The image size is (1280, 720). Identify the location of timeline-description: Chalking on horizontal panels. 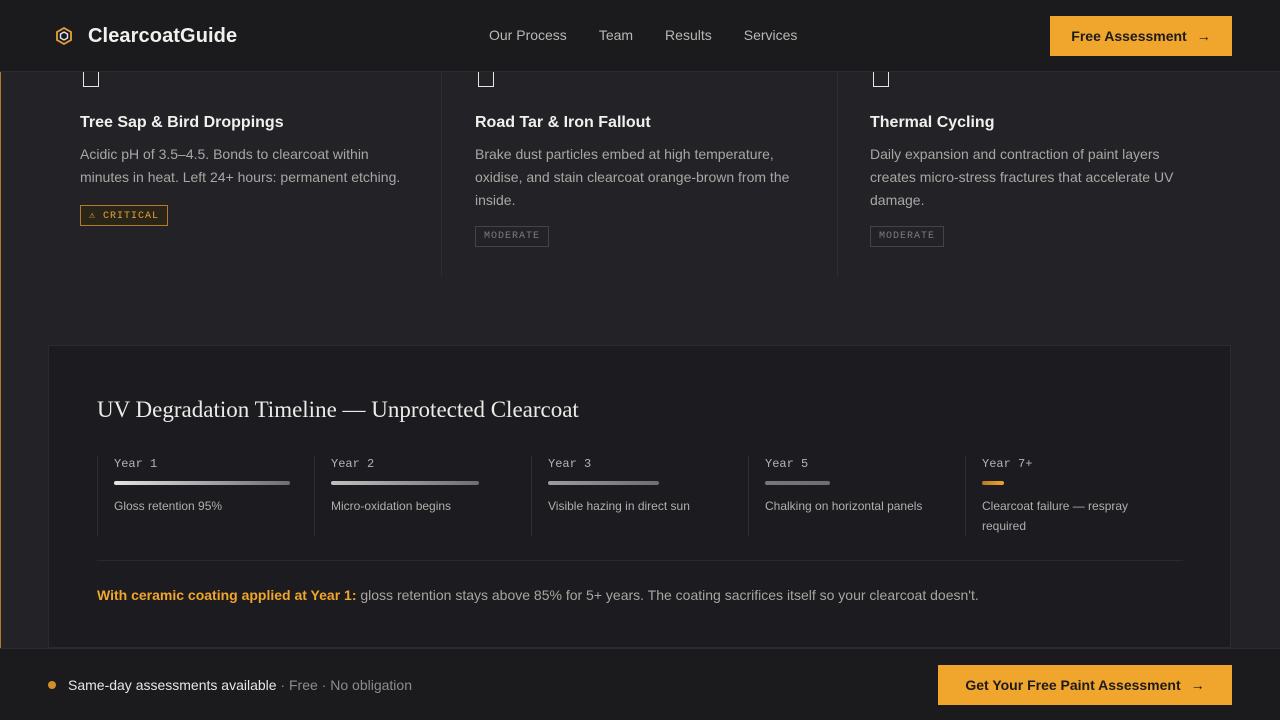
(844, 506).